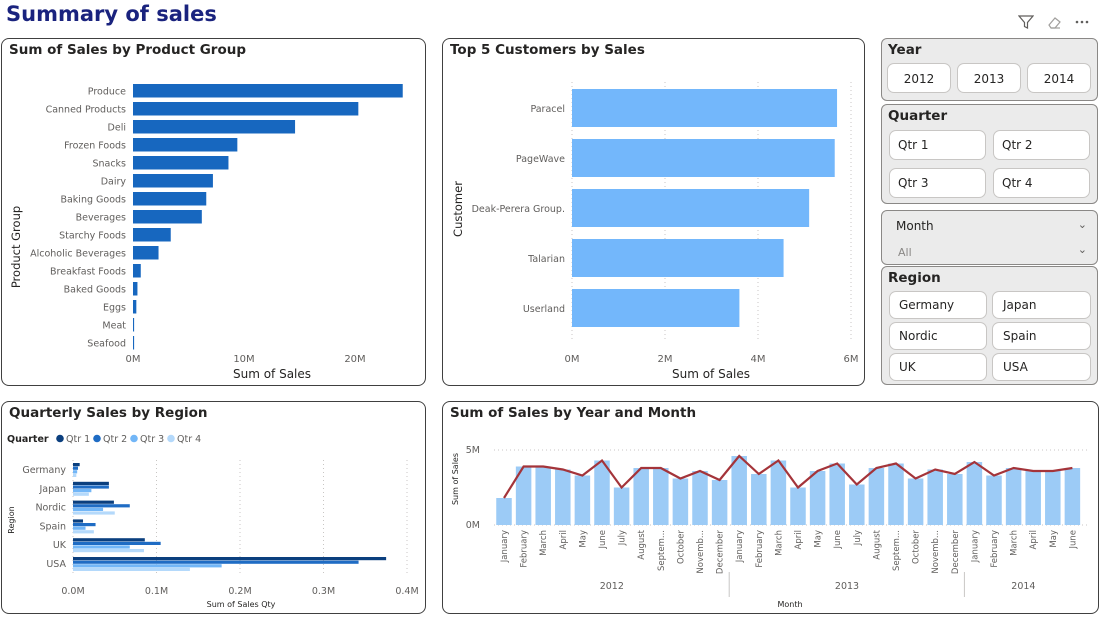 This screenshot has width=1100, height=618. Describe the element at coordinates (50, 508) in the screenshot. I see `category-label: Nordic` at that location.